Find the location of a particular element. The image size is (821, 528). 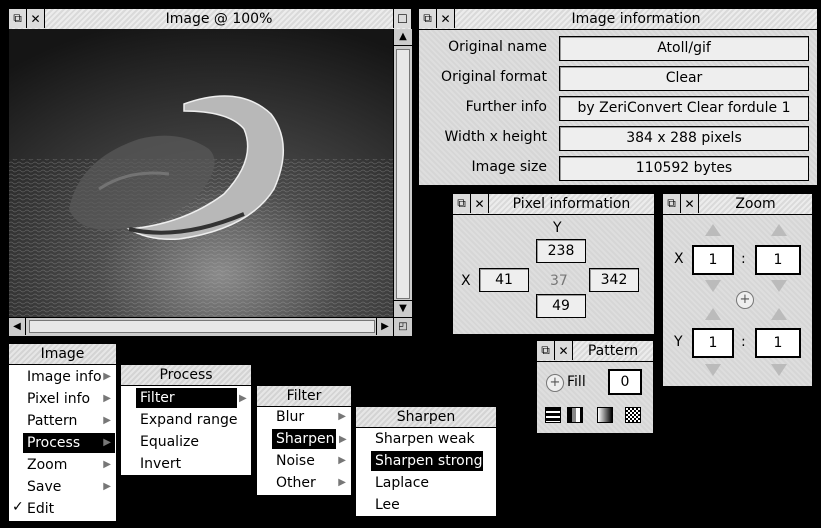

zoom-y-denominator-input: 1 is located at coordinates (778, 343).